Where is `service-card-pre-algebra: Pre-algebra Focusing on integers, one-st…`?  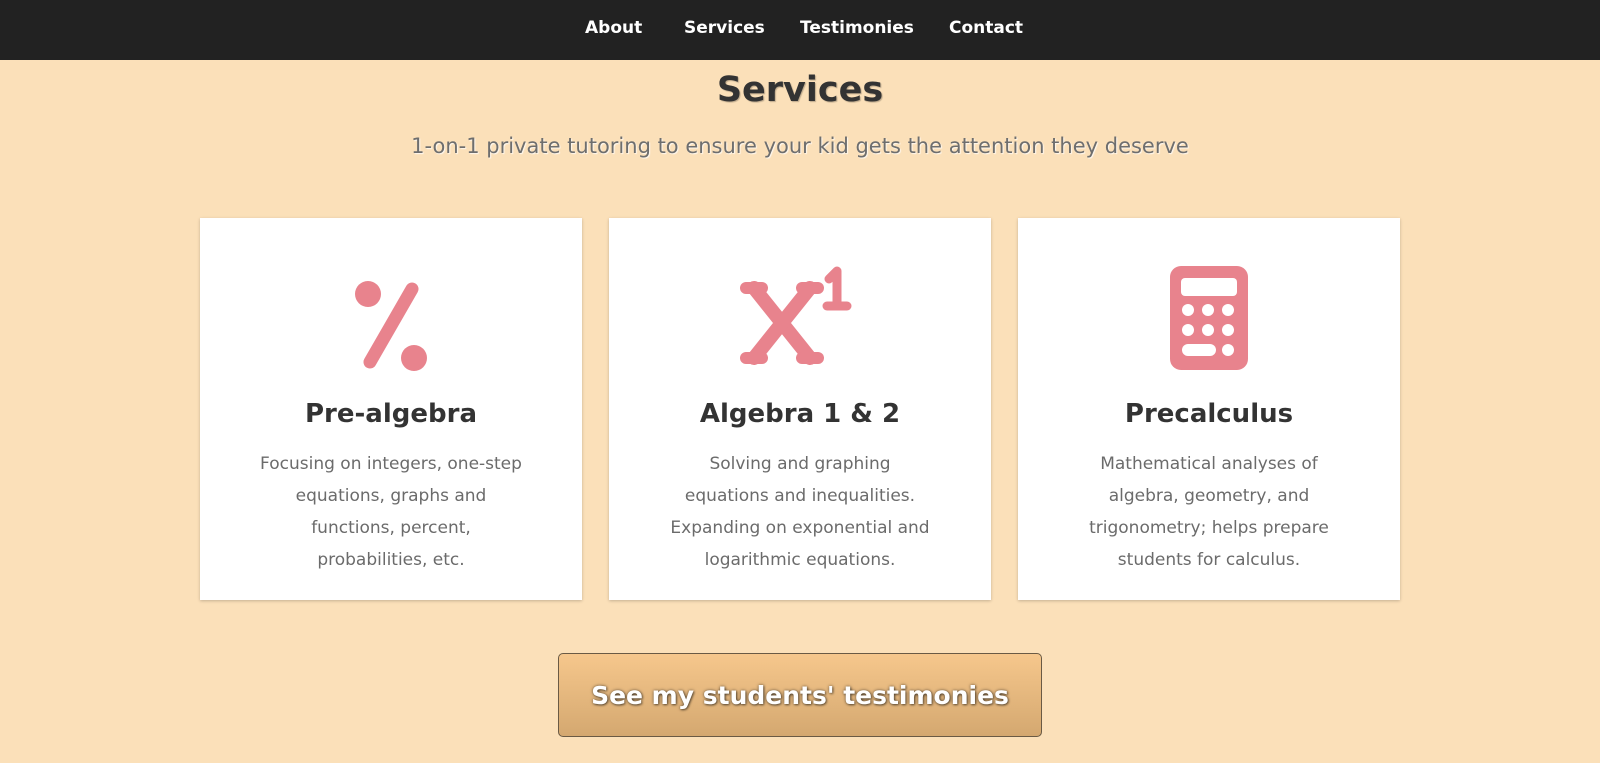 service-card-pre-algebra: Pre-algebra Focusing on integers, one-st… is located at coordinates (391, 409).